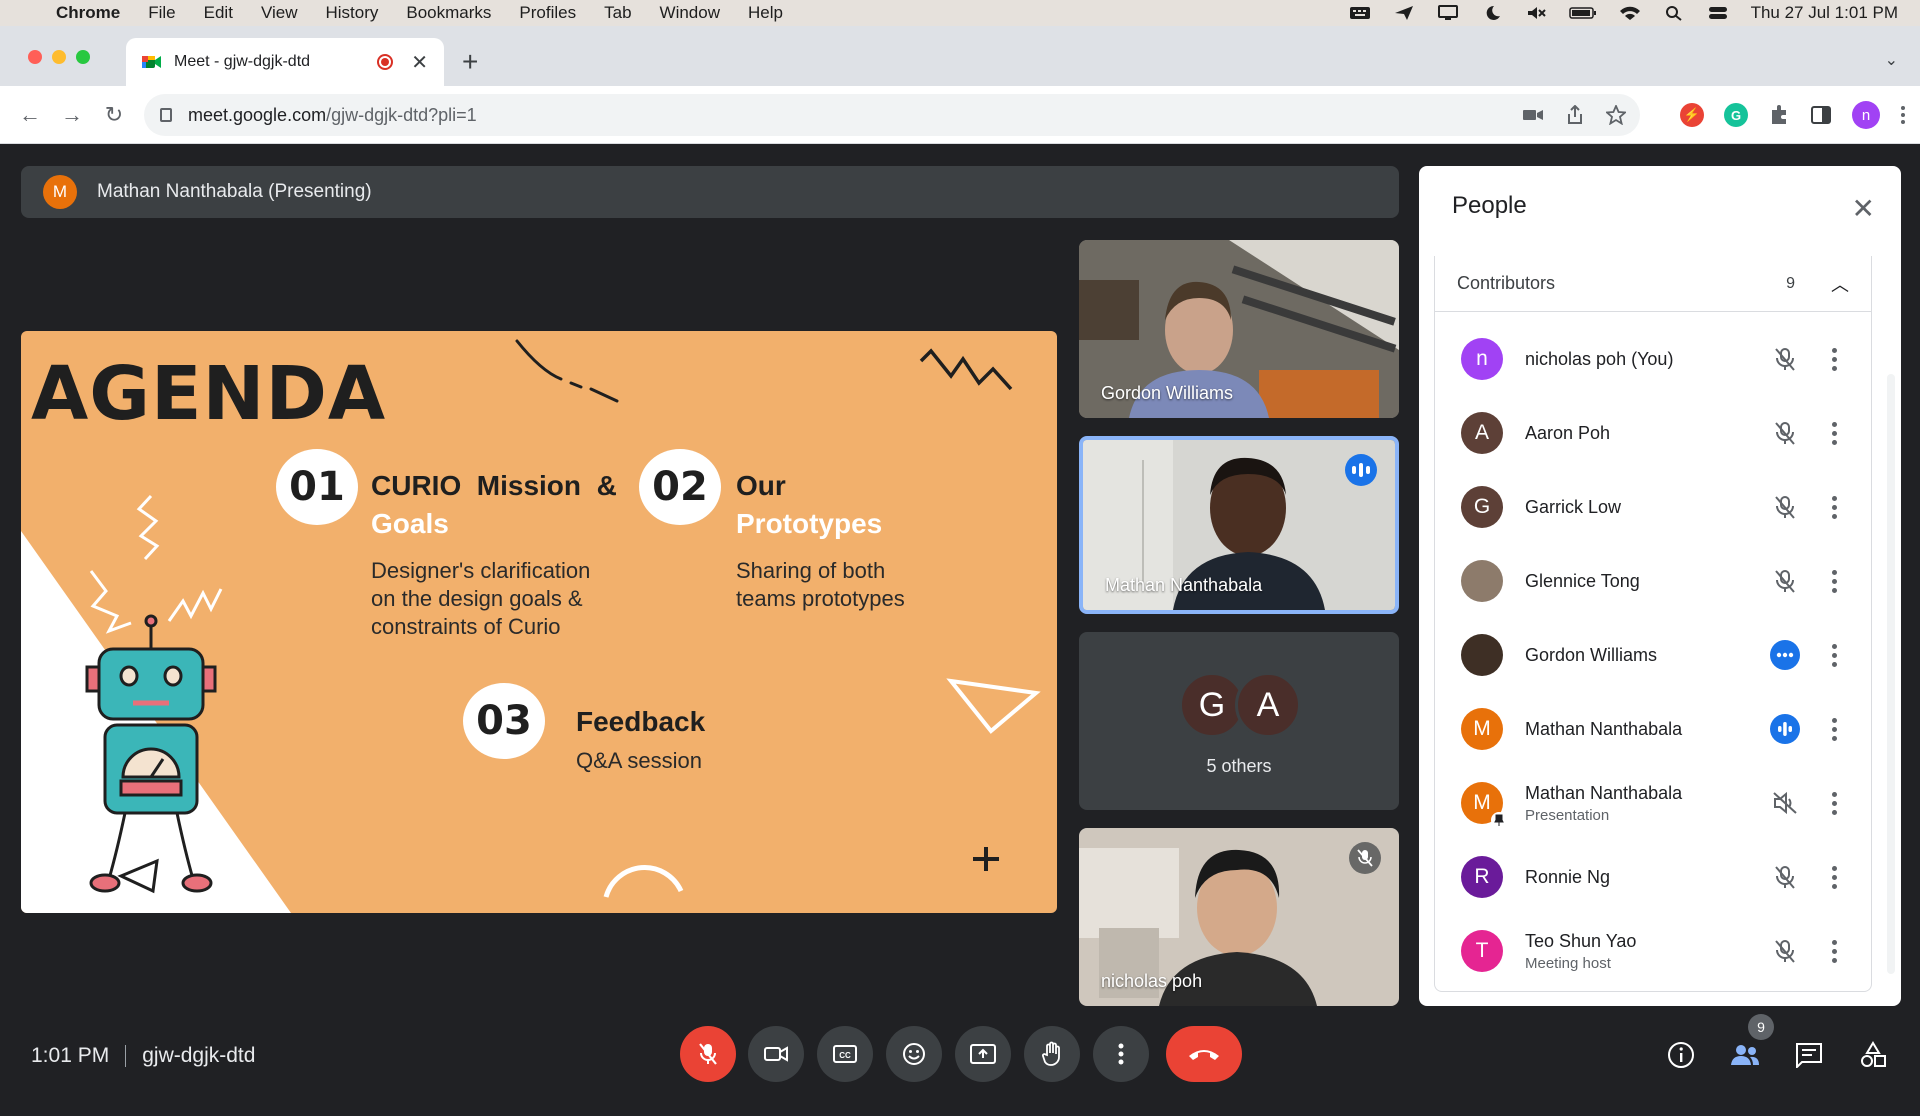 The width and height of the screenshot is (1920, 1116). What do you see at coordinates (351, 13) in the screenshot?
I see `menu-history: History` at bounding box center [351, 13].